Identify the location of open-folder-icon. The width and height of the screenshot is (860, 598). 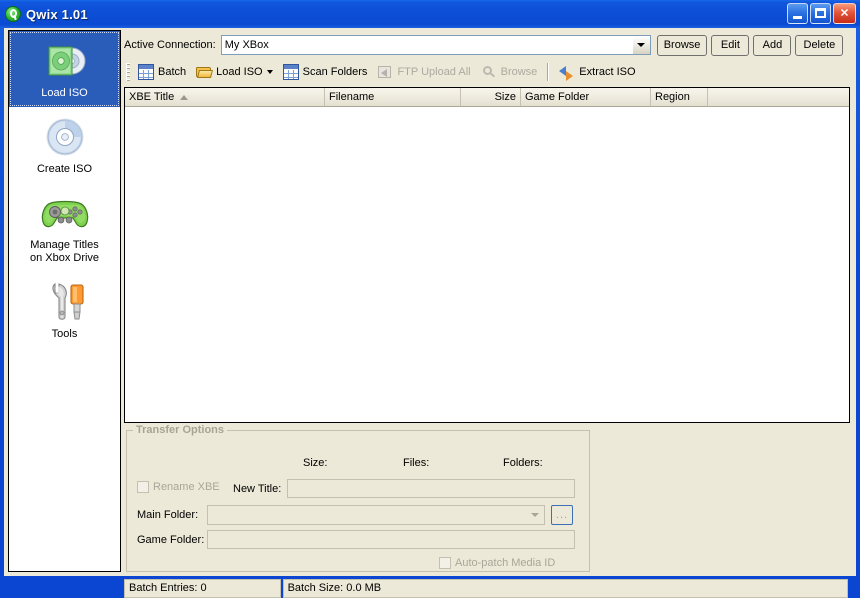
(204, 72).